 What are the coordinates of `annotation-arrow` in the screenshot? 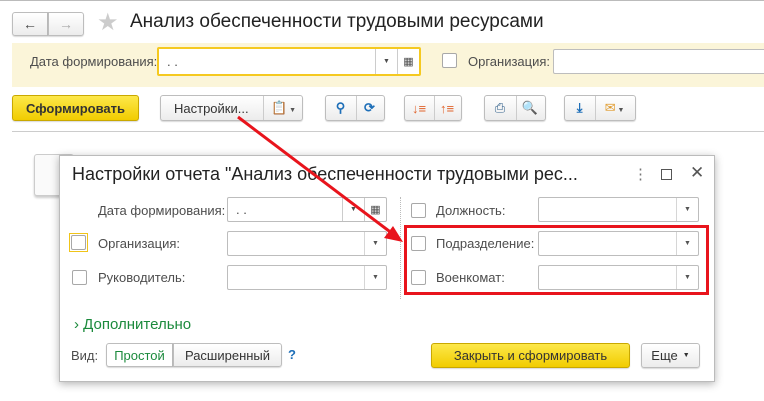 It's located at (320, 178).